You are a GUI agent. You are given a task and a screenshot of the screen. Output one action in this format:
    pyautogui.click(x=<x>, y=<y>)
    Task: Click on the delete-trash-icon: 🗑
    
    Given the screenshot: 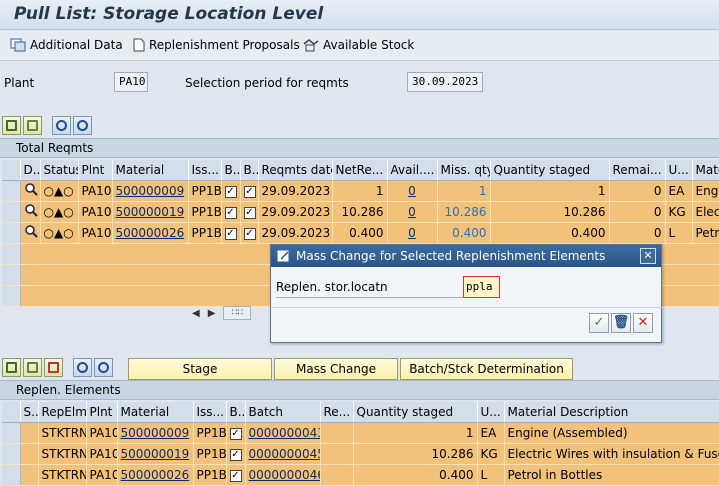 What is the action you would take?
    pyautogui.click(x=621, y=323)
    